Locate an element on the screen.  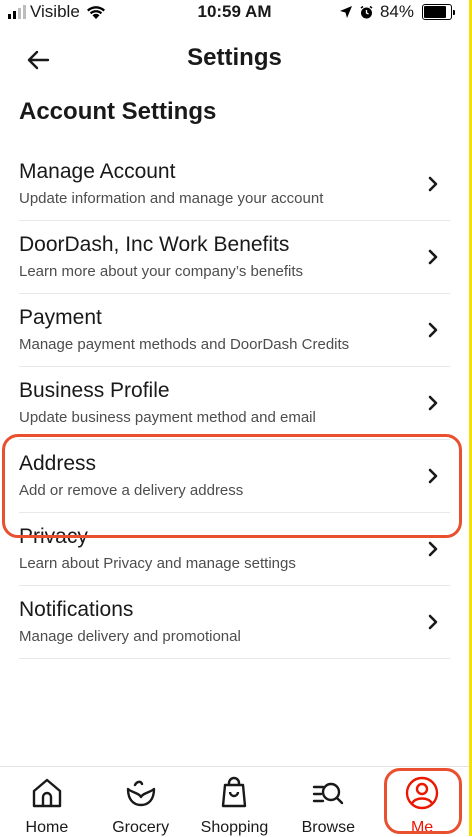
setting-title: Privacy is located at coordinates (53, 536).